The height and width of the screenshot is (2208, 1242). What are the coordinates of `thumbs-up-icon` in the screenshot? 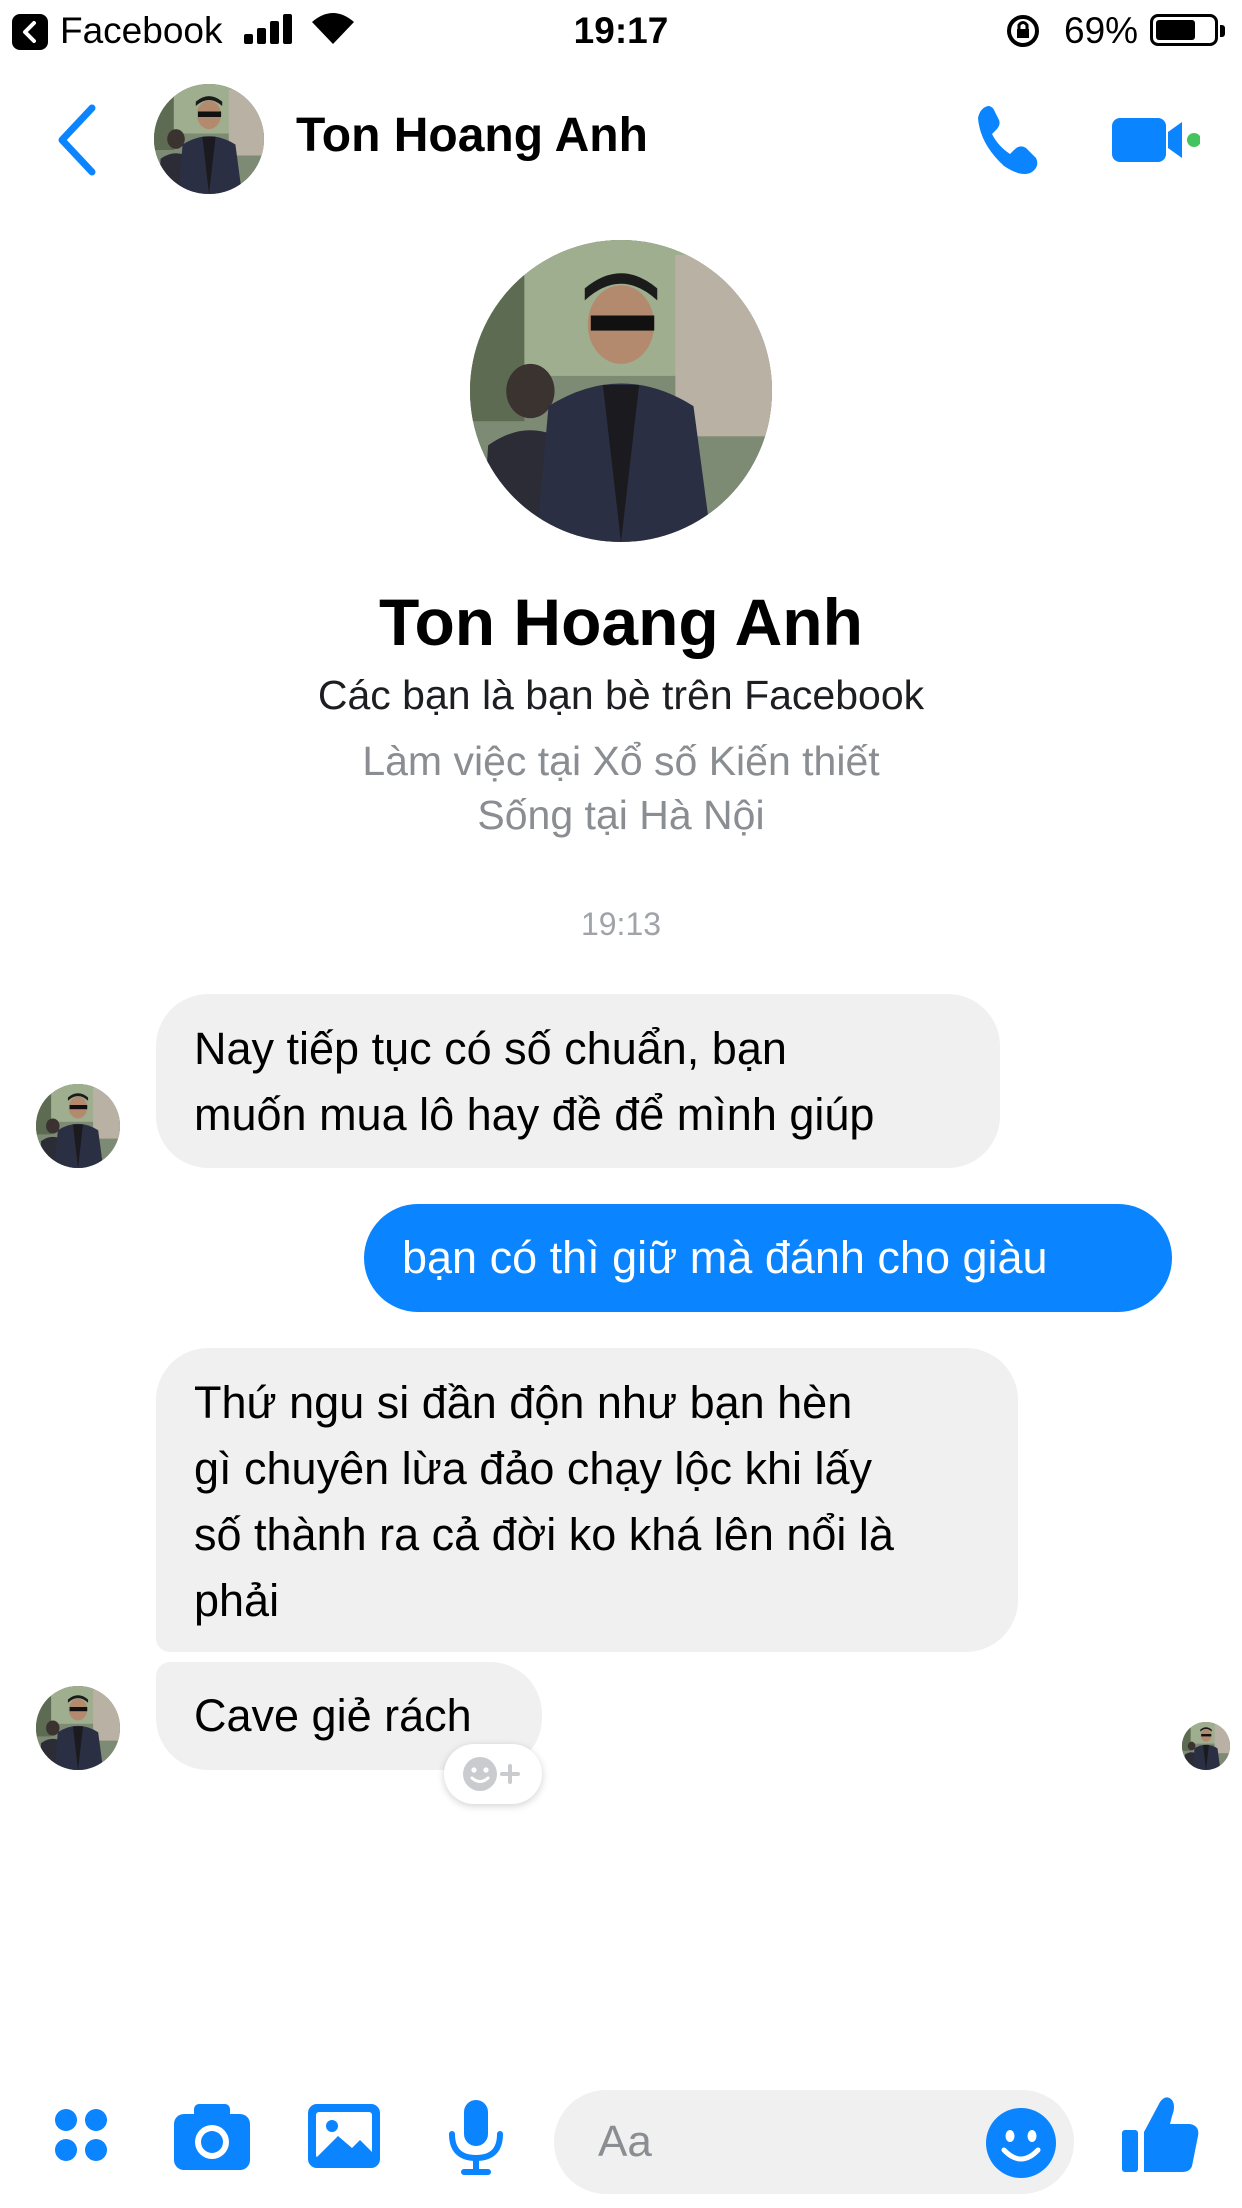 It's located at (1160, 2134).